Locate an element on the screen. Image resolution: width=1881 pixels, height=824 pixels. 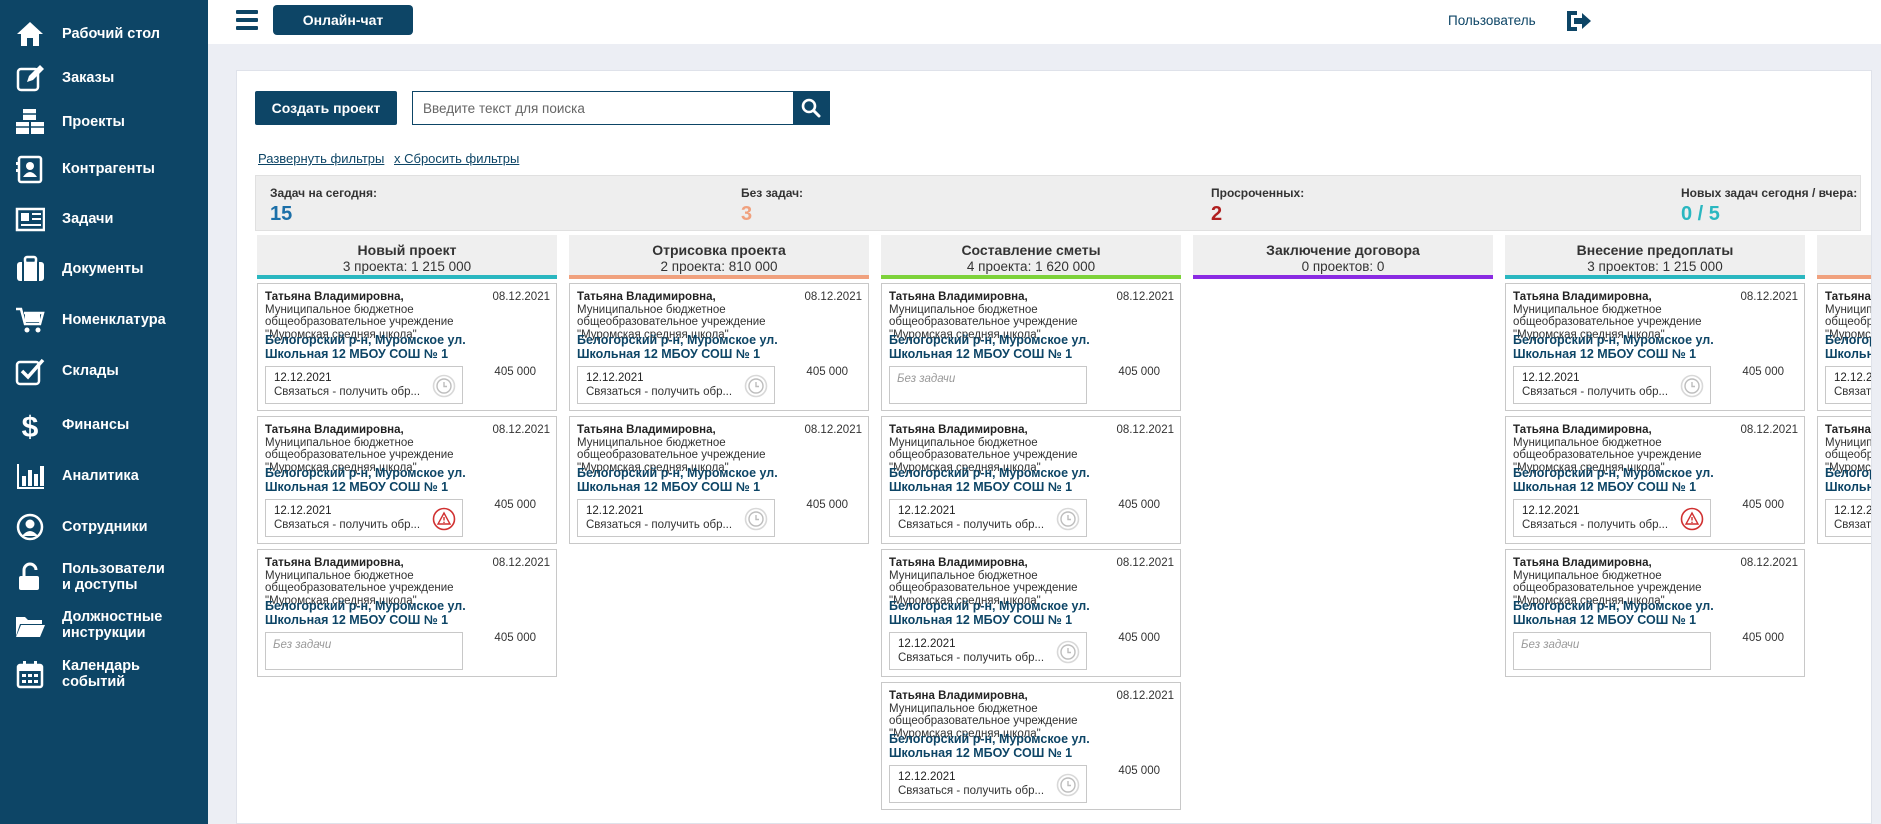
column-header: Внесение предоплаты 3 проектов: 1 215 000 is located at coordinates (1655, 257).